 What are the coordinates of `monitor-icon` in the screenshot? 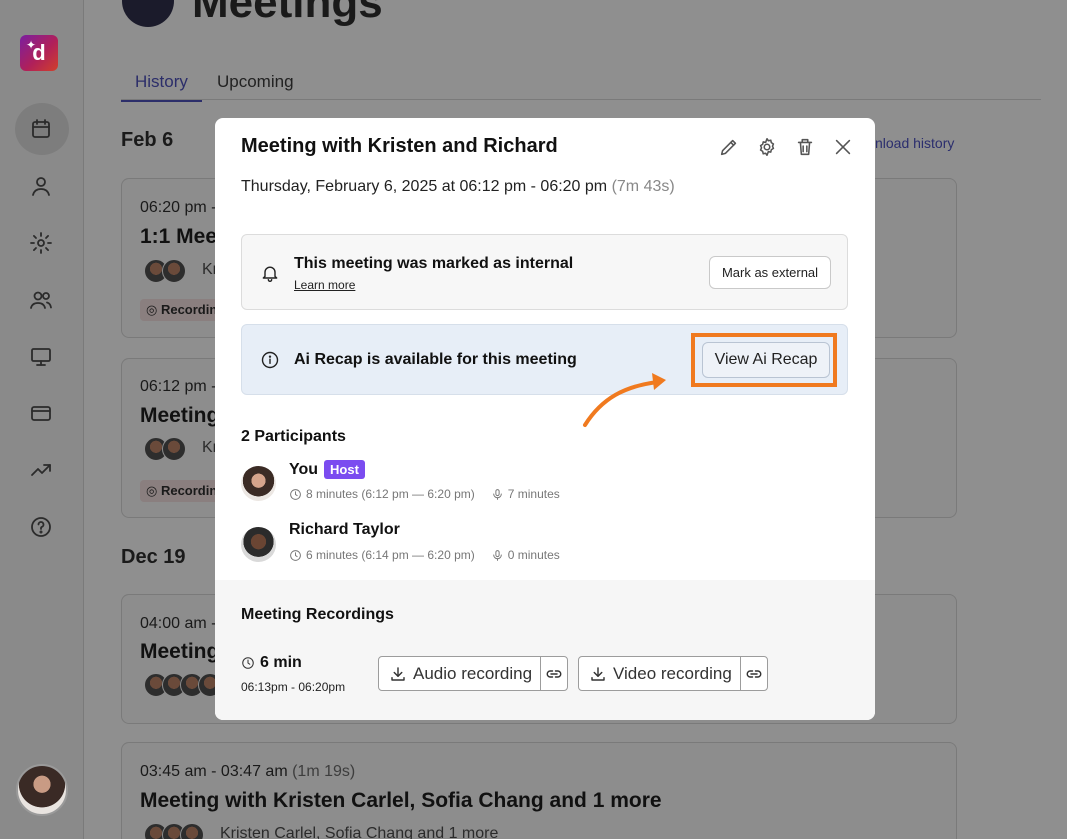 It's located at (41, 357).